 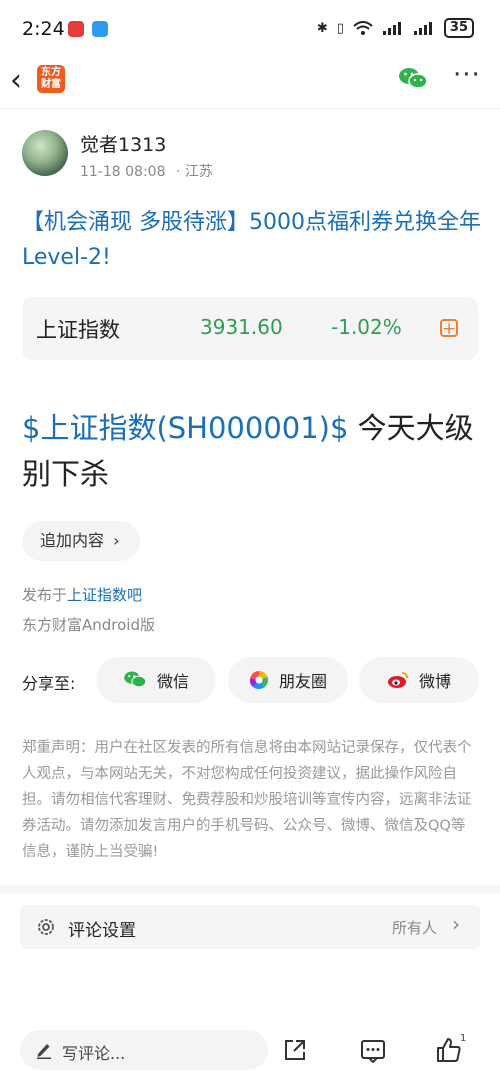 What do you see at coordinates (250, 29) in the screenshot?
I see `status-bar: 2:24 ✱ ▯ 35` at bounding box center [250, 29].